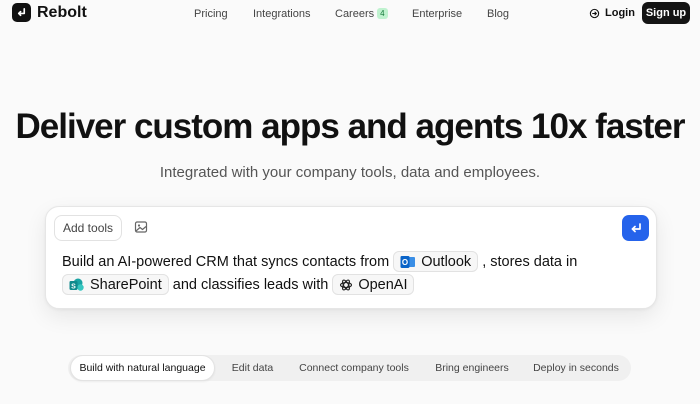  Describe the element at coordinates (530, 261) in the screenshot. I see `prompt-text: , stores data in` at that location.